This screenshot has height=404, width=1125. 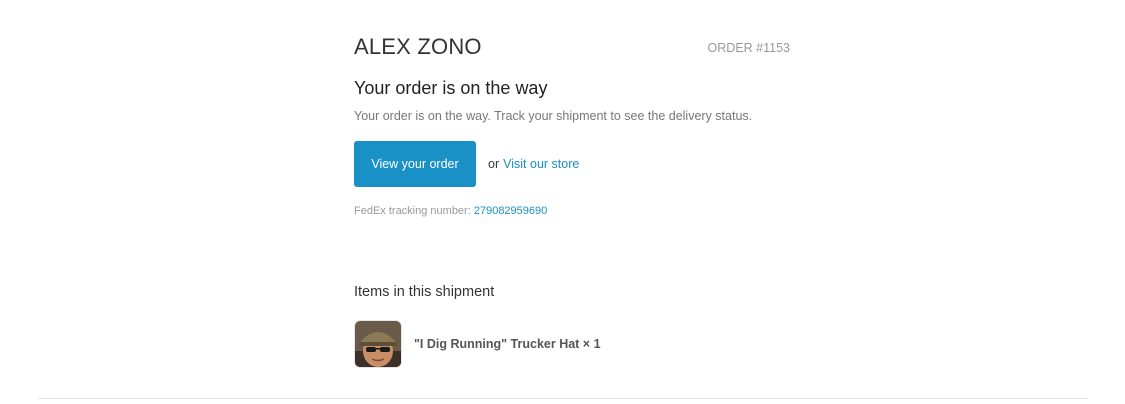 I want to click on product-photo-icon, so click(x=378, y=344).